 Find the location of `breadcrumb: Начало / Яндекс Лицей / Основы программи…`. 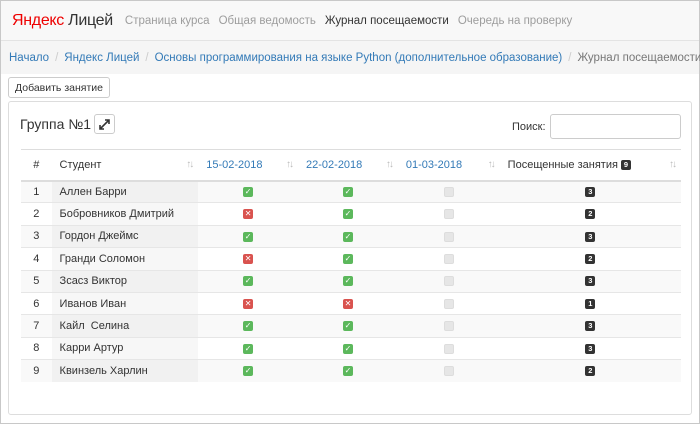

breadcrumb: Начало / Яндекс Лицей / Основы программи… is located at coordinates (350, 57).